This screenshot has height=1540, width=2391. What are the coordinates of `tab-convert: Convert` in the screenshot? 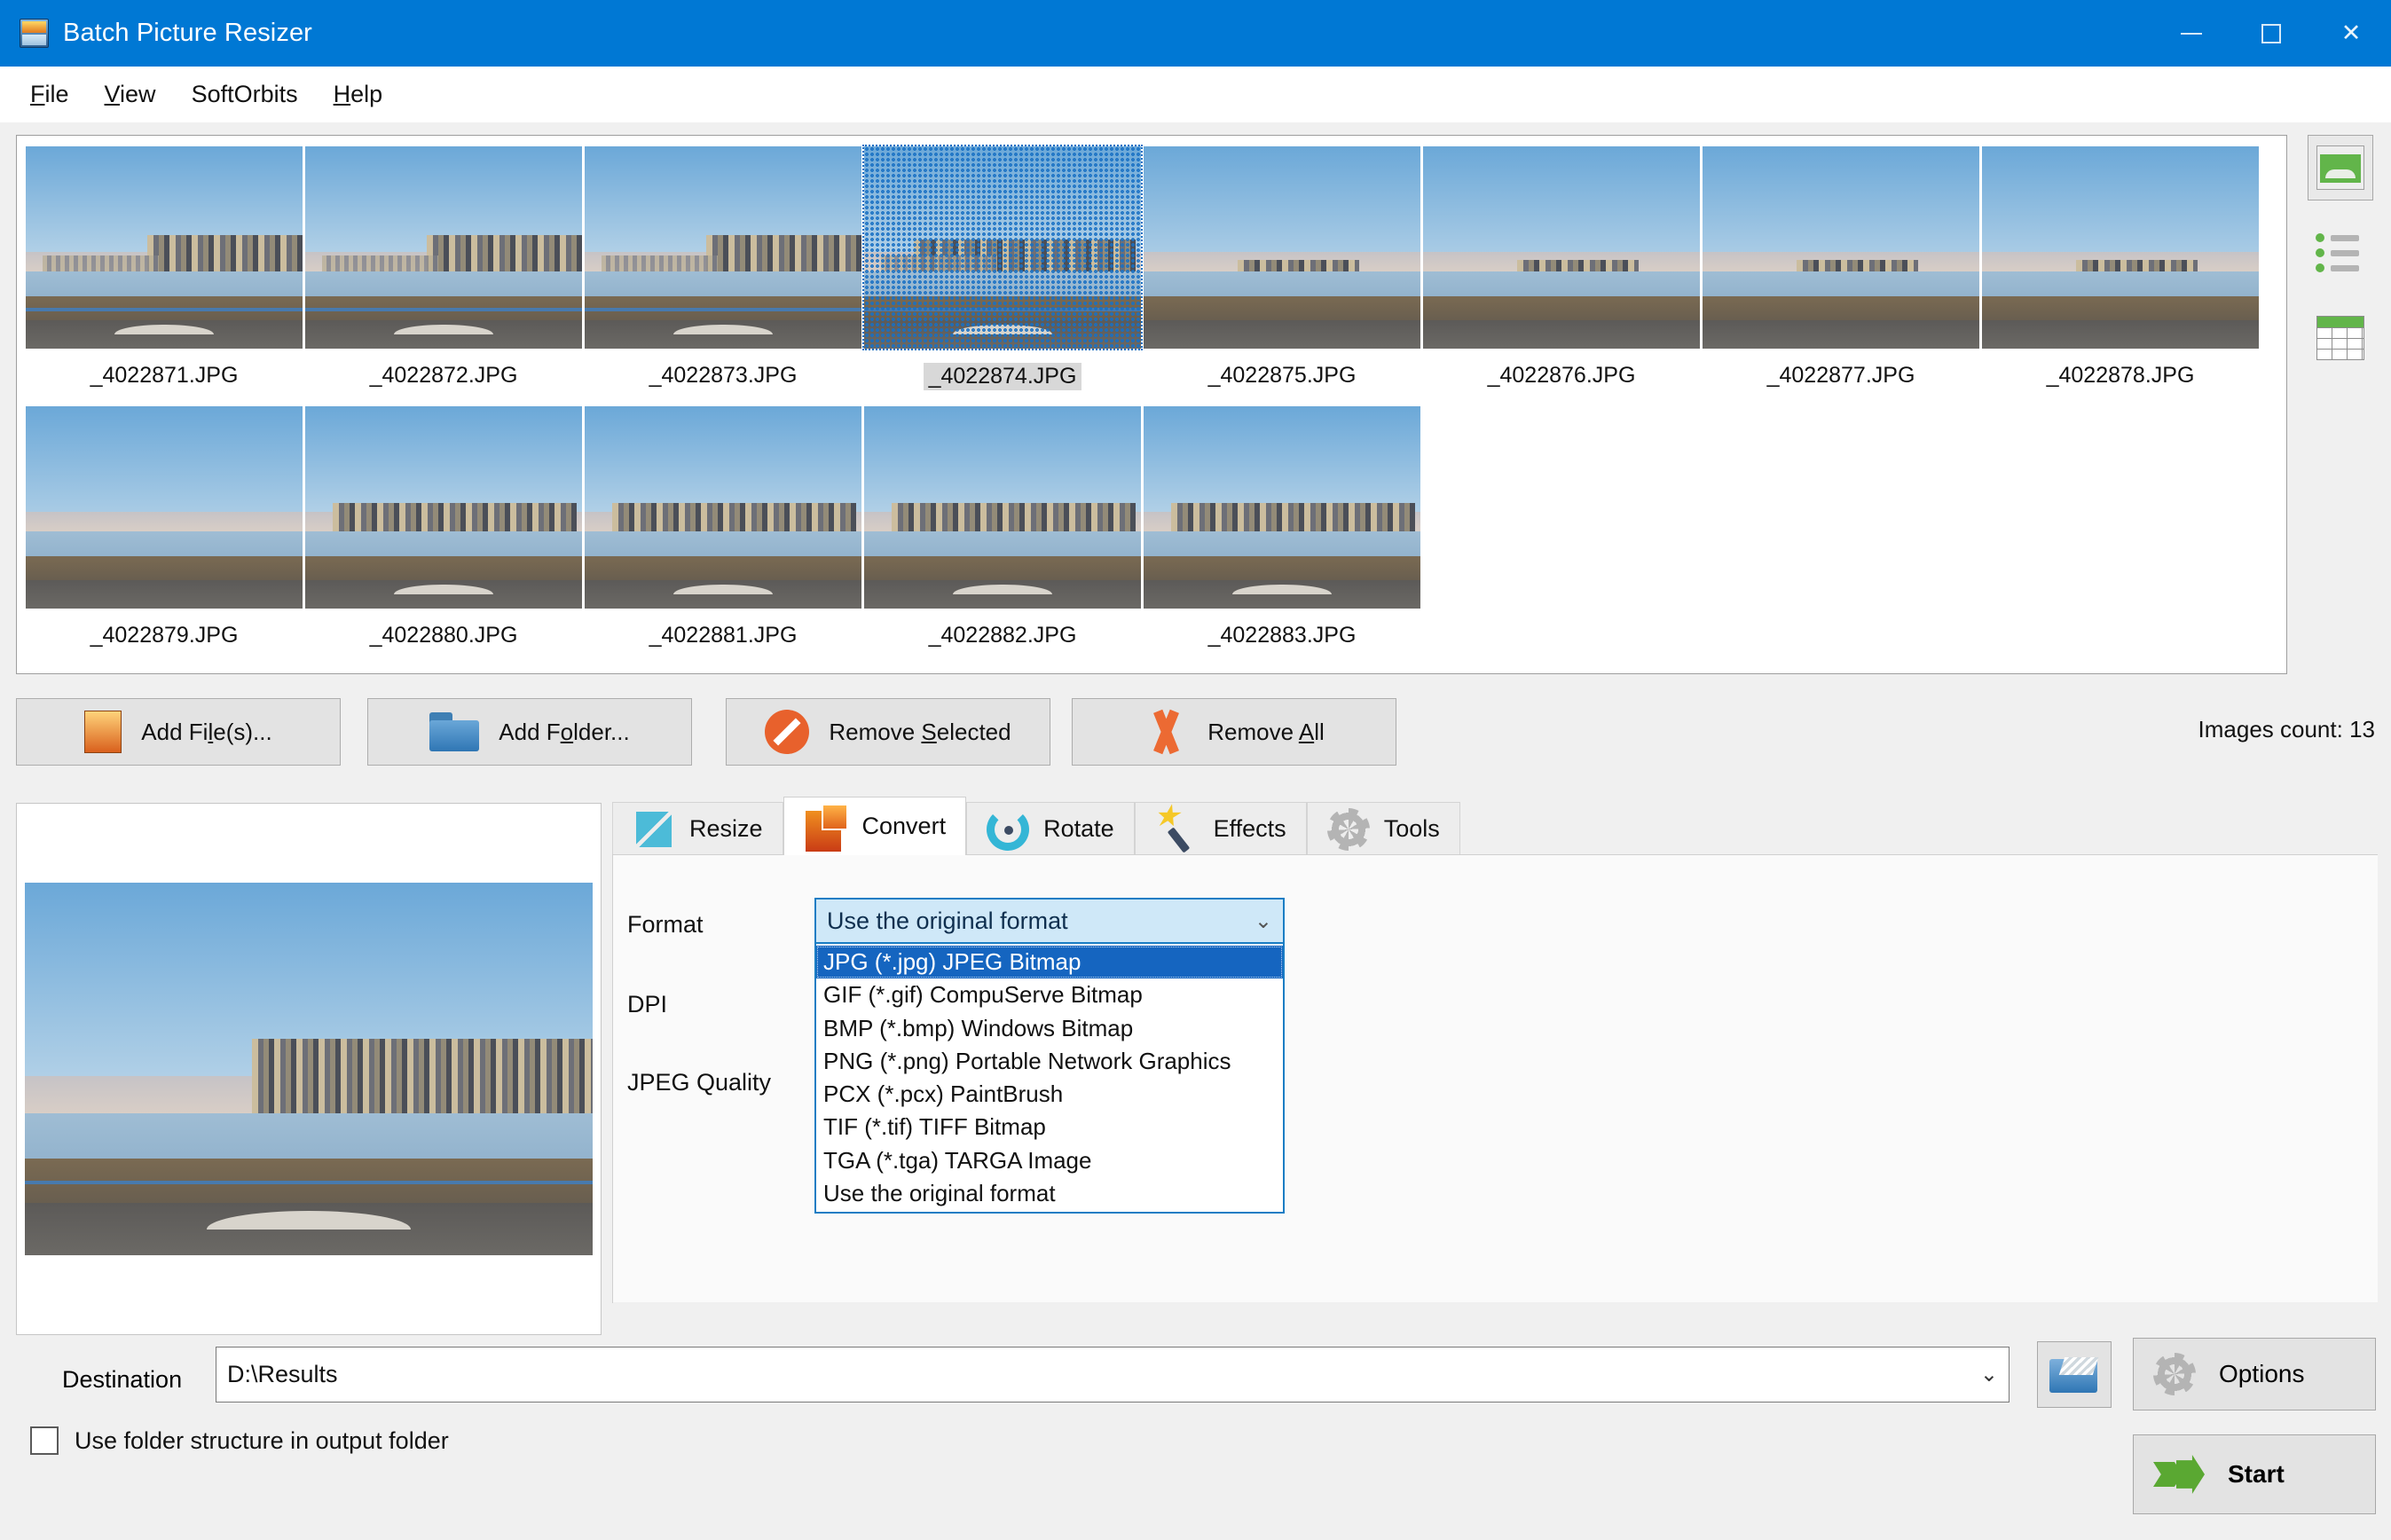 It's located at (875, 826).